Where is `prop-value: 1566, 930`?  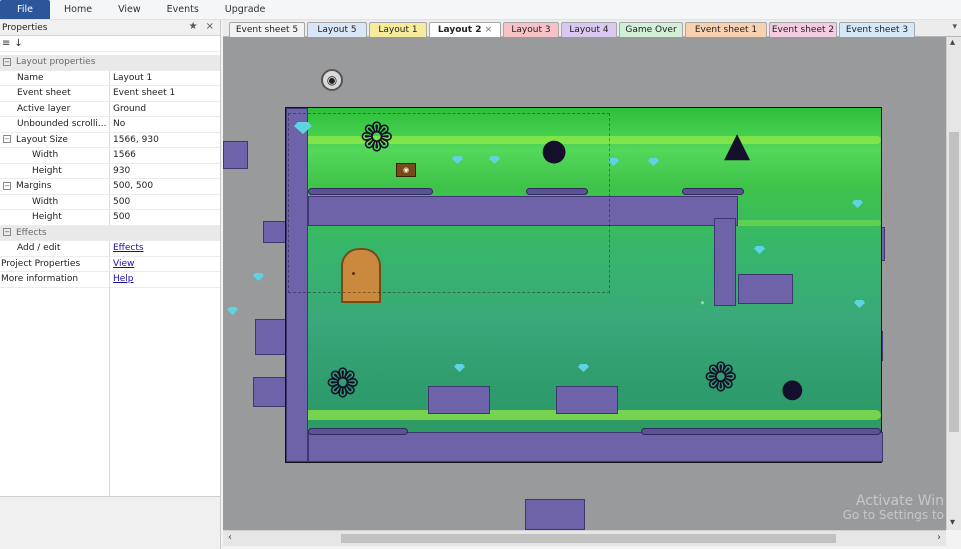 prop-value: 1566, 930 is located at coordinates (165, 140).